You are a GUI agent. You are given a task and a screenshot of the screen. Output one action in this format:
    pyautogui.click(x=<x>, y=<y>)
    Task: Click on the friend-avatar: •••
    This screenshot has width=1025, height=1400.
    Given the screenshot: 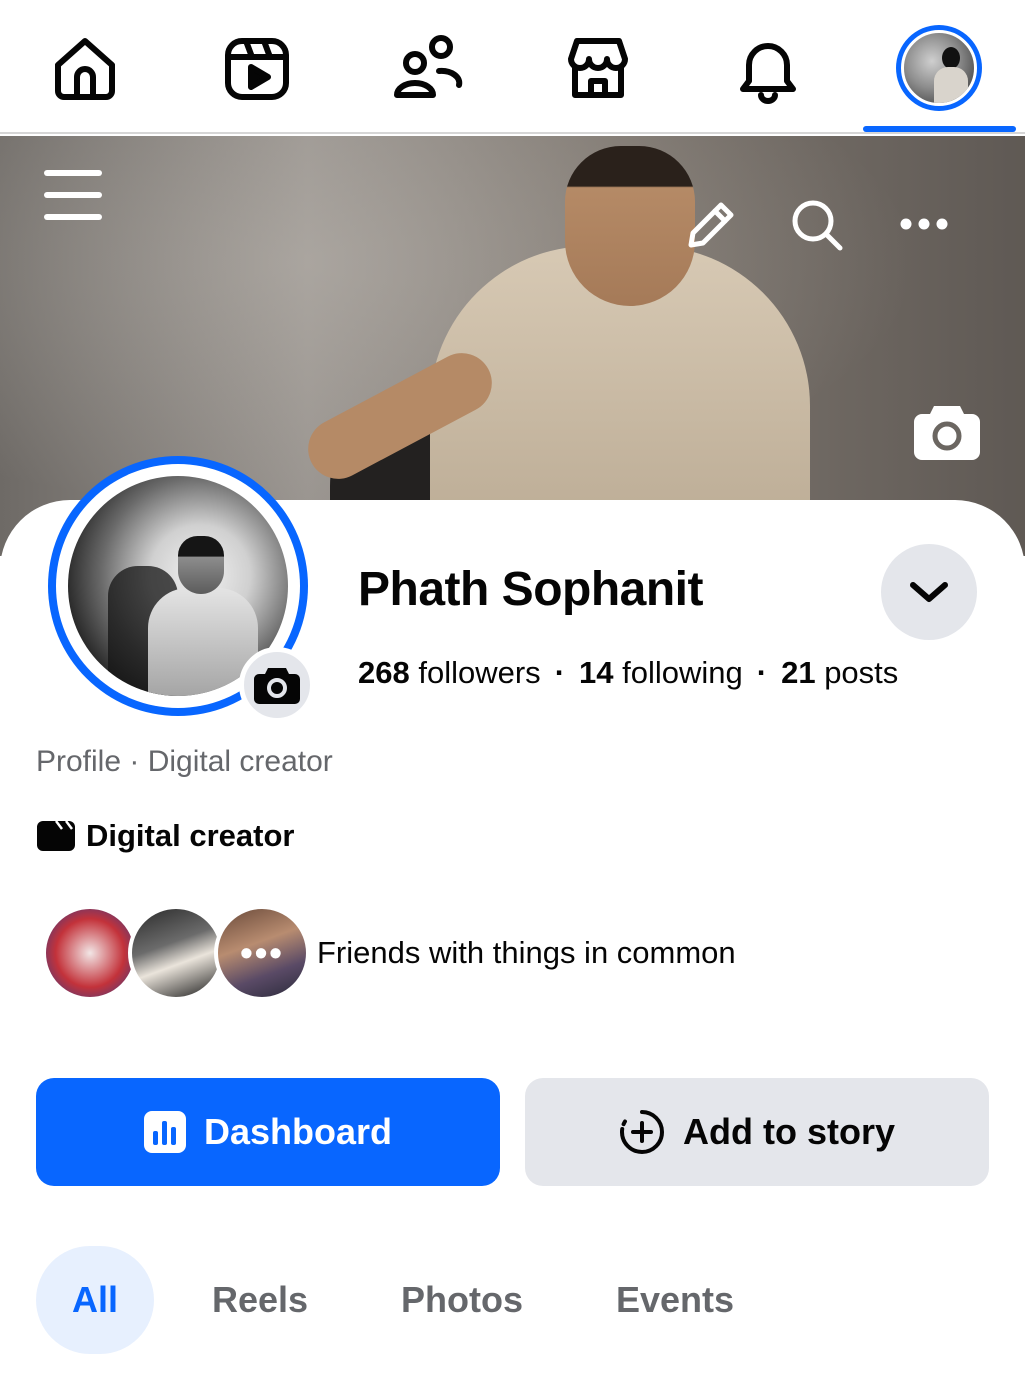 What is the action you would take?
    pyautogui.click(x=262, y=953)
    